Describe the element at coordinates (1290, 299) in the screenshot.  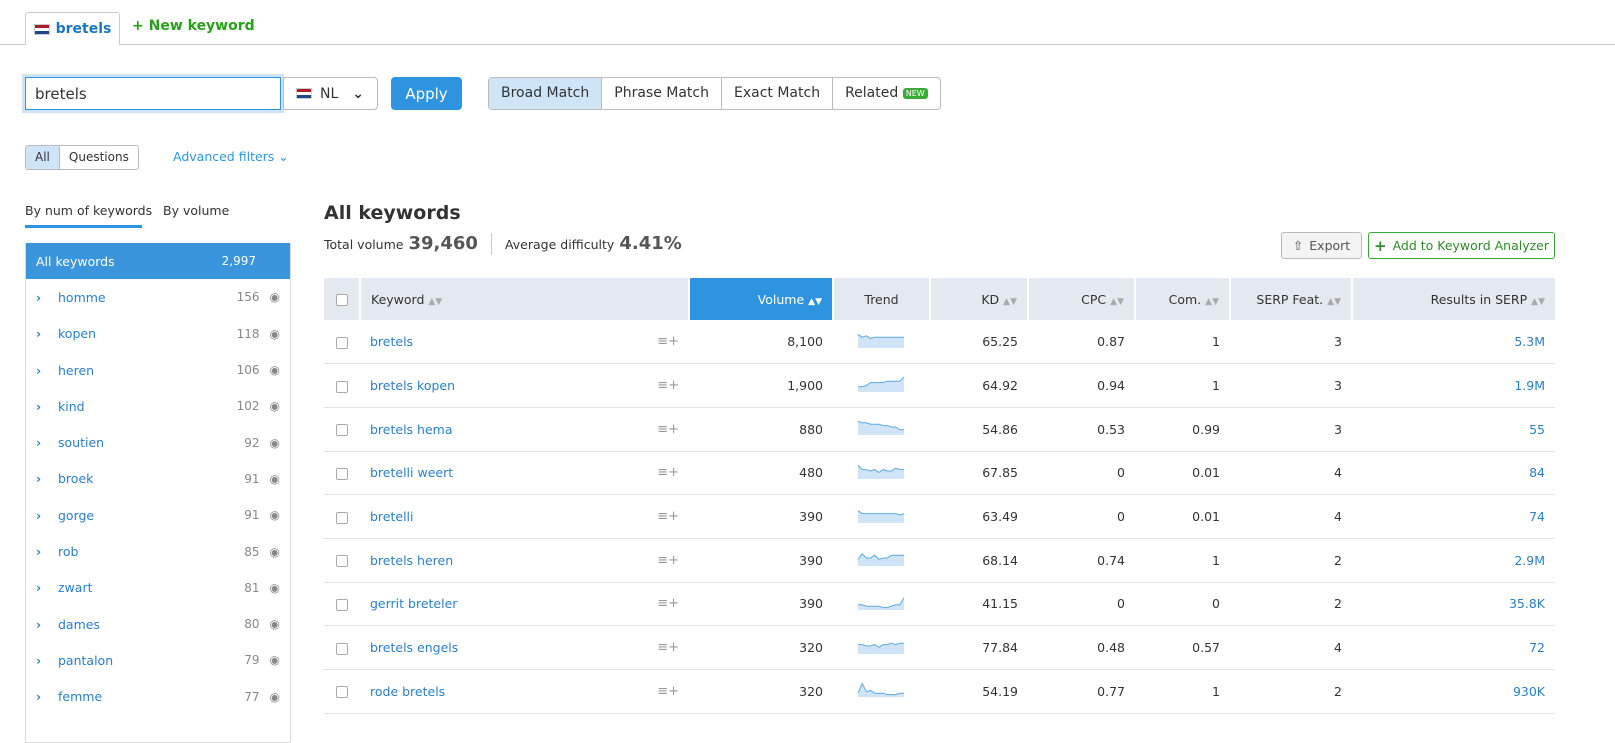
I see `col-serp-features: SERP Feat. ▲▼` at that location.